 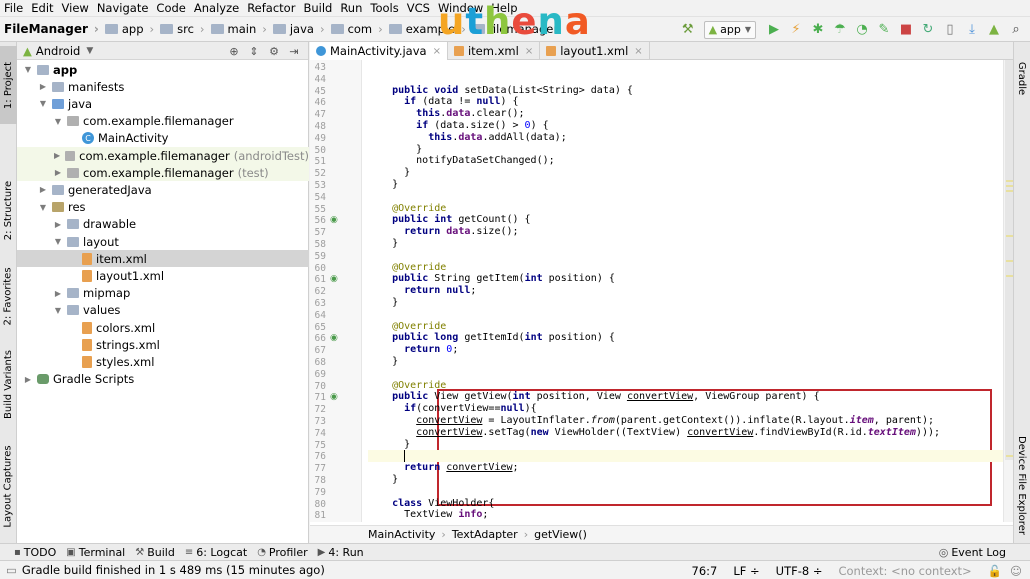 What do you see at coordinates (8, 486) in the screenshot?
I see `tool-tab-layout-captures: Layout Captures` at bounding box center [8, 486].